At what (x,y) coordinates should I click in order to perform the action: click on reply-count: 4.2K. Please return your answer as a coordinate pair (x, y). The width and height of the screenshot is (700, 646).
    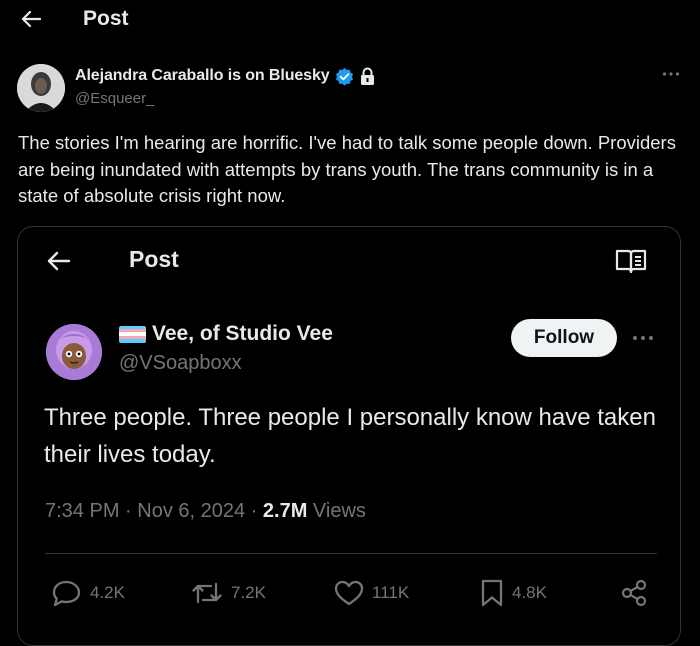
    Looking at the image, I should click on (107, 592).